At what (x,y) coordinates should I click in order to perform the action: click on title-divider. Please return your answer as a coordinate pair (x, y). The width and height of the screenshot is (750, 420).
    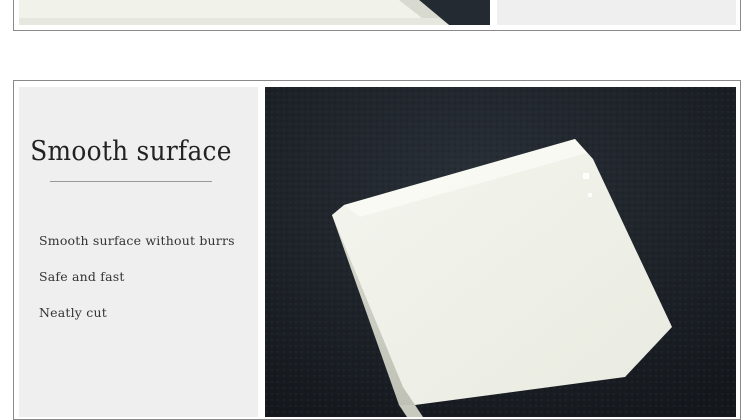
    Looking at the image, I should click on (131, 181).